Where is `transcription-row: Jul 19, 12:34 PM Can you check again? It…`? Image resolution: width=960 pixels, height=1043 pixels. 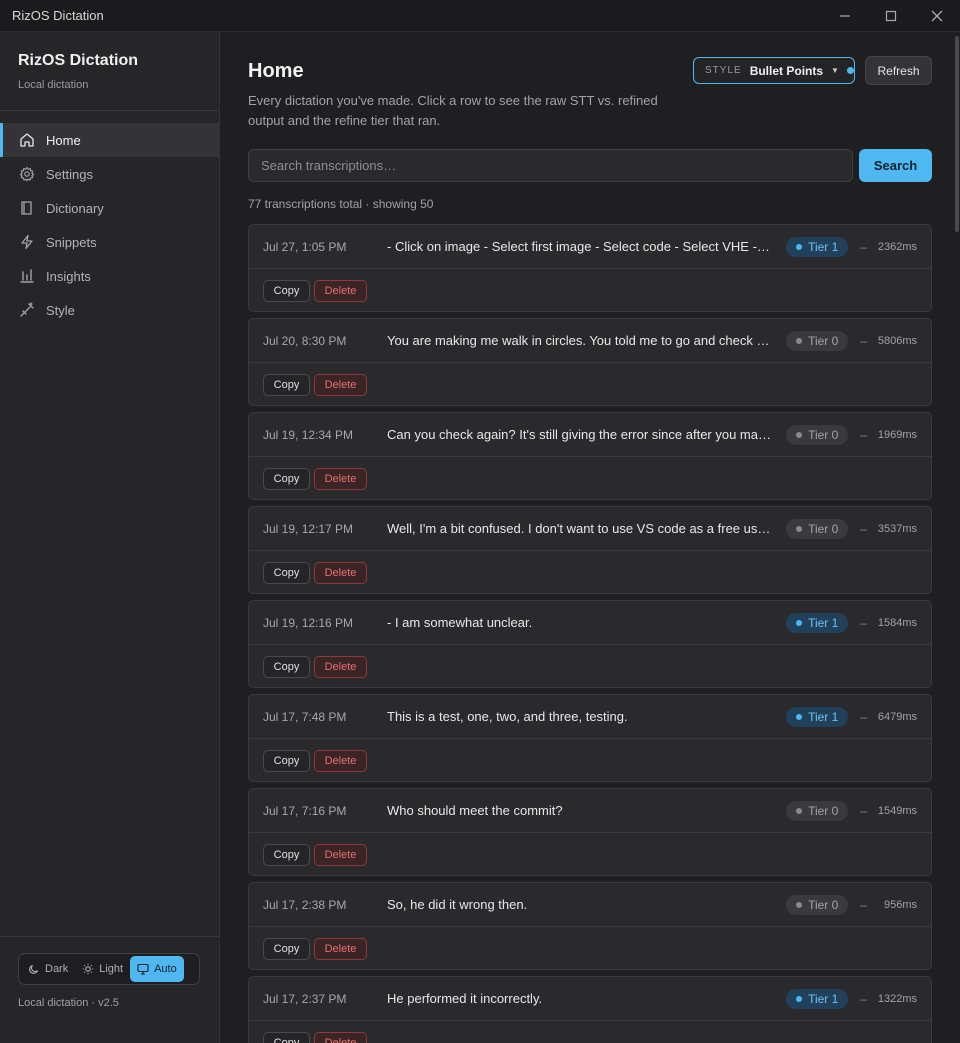
transcription-row: Jul 19, 12:34 PM Can you check again? It… is located at coordinates (590, 456).